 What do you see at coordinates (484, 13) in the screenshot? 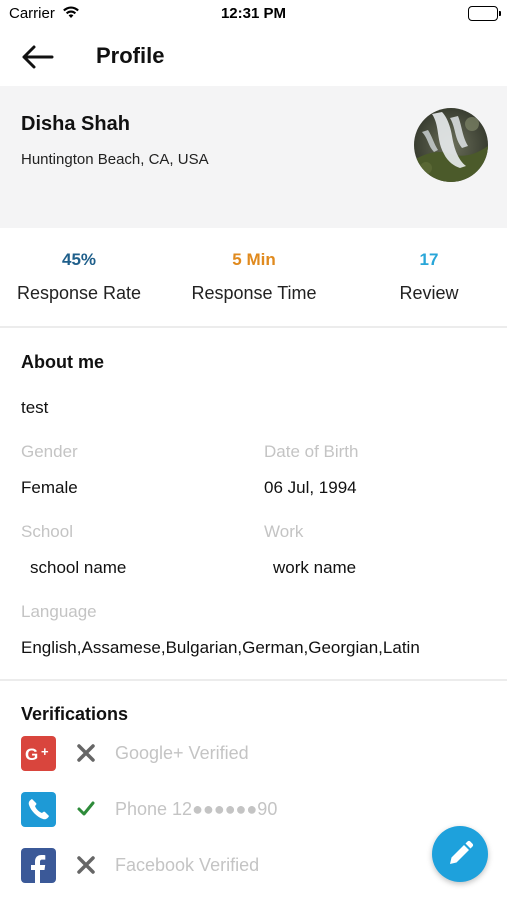
I see `battery-icon` at bounding box center [484, 13].